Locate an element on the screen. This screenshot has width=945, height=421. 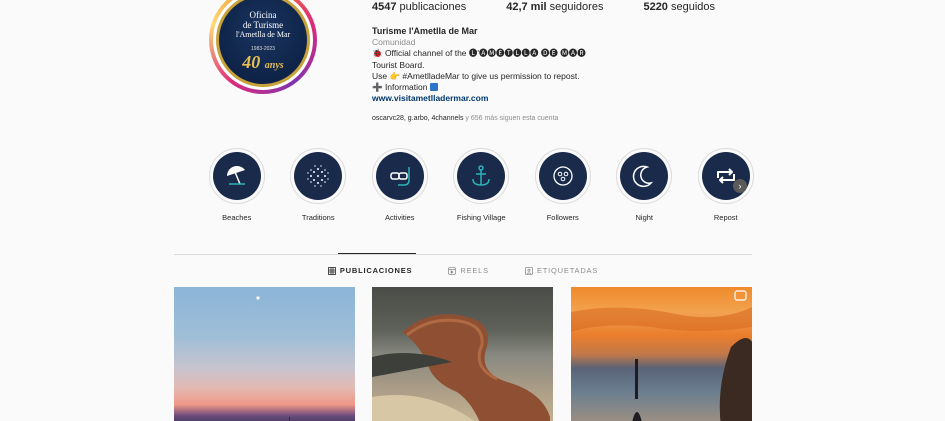
snorkel-icon is located at coordinates (400, 176).